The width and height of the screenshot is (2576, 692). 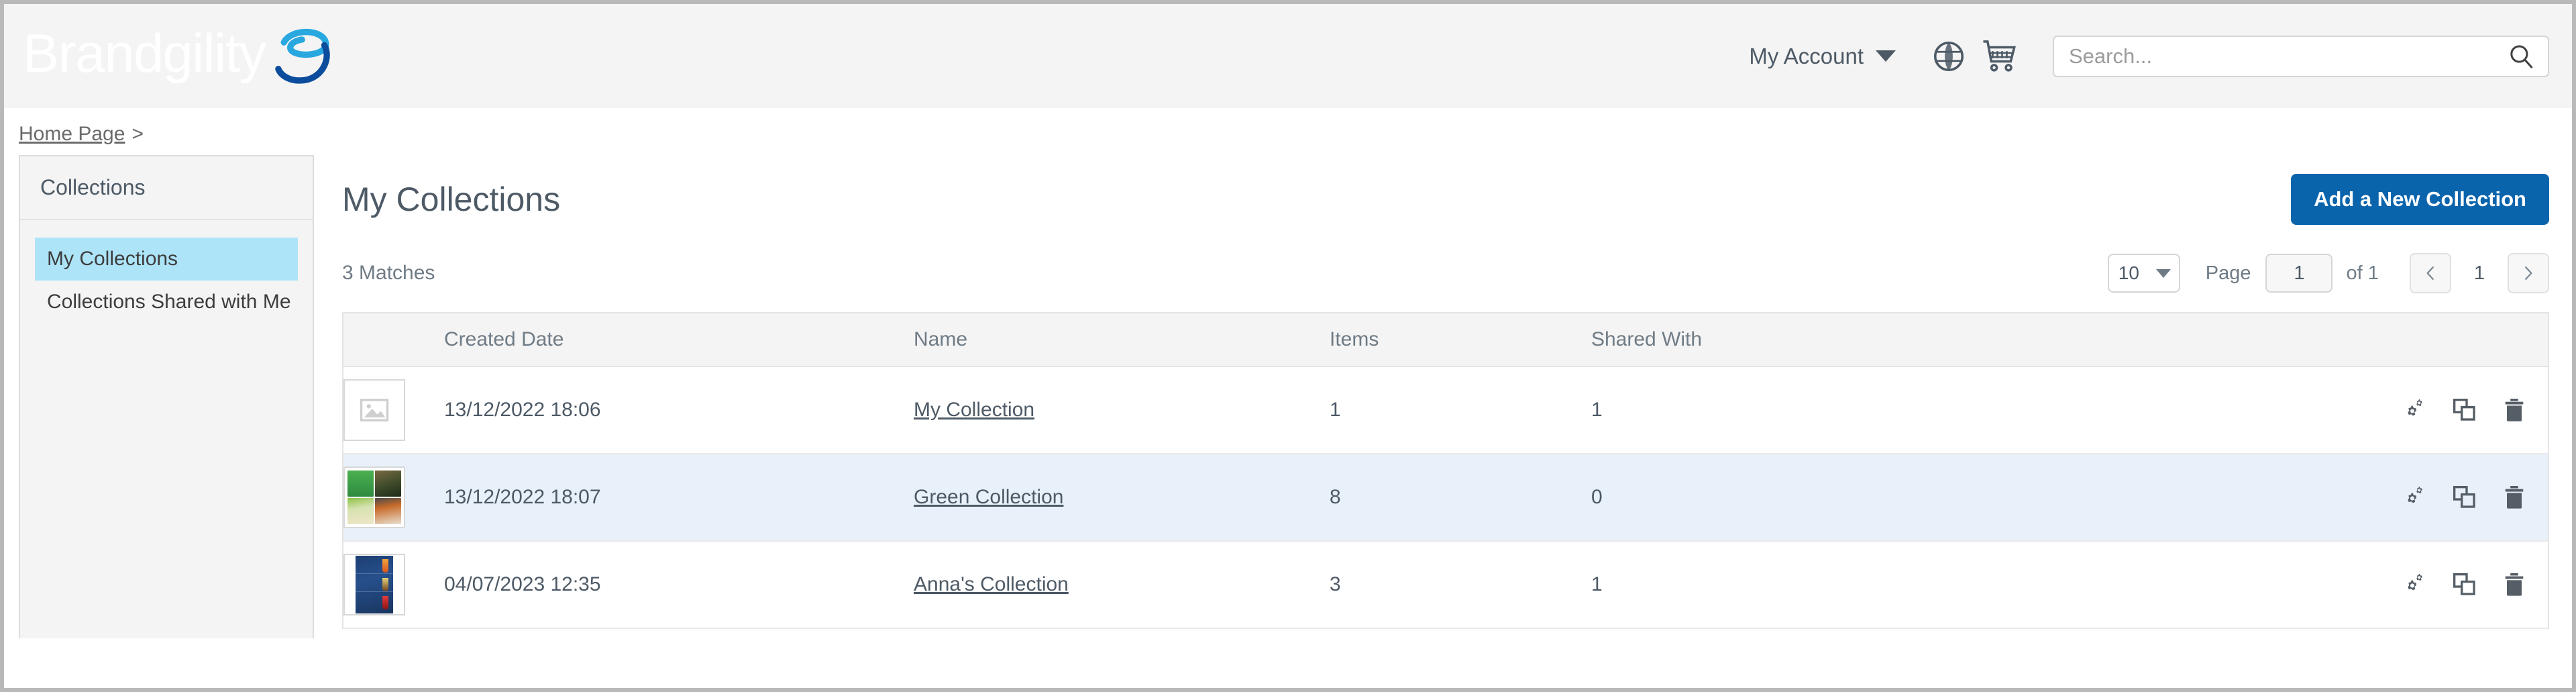 I want to click on row-created-date: 04/07/2023 12:35, so click(x=522, y=584).